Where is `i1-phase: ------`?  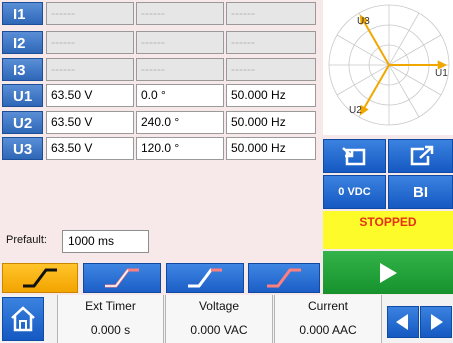
i1-phase: ------ is located at coordinates (180, 13).